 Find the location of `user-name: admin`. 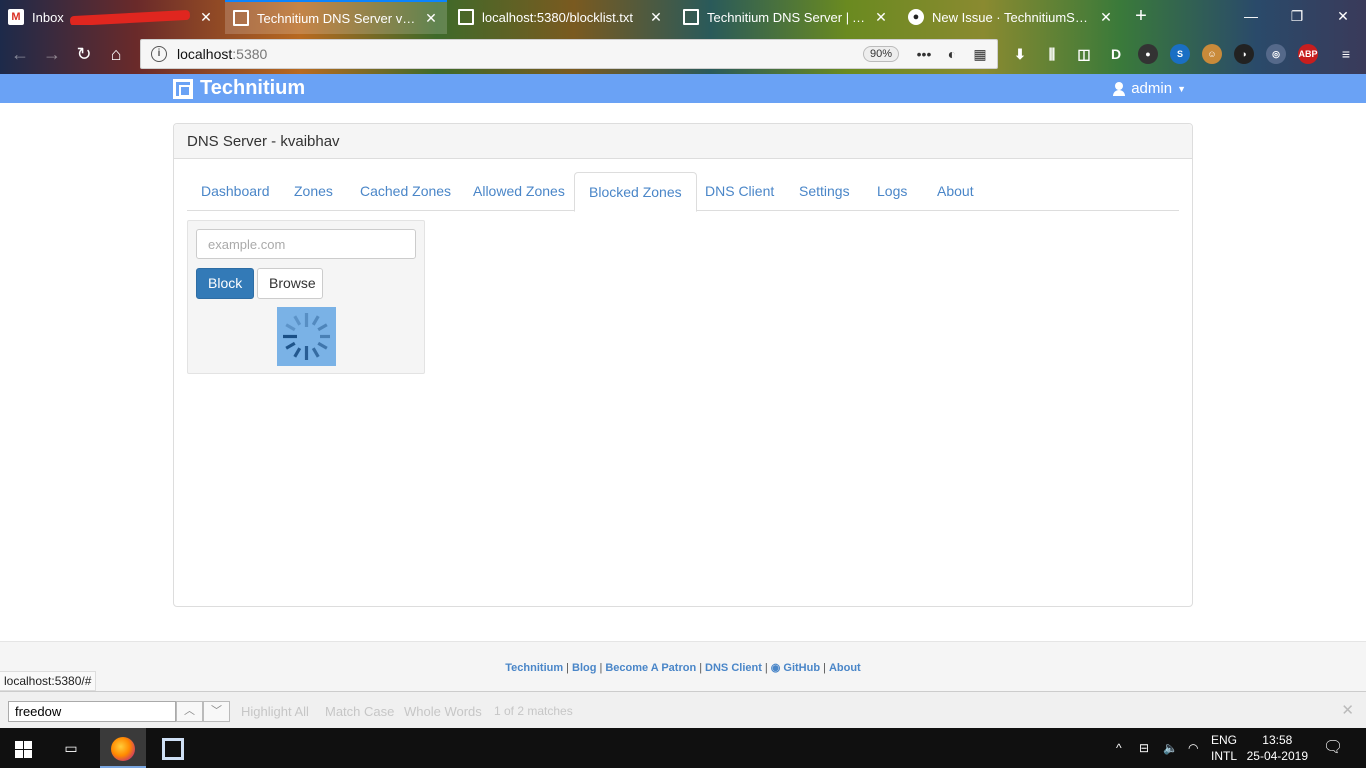

user-name: admin is located at coordinates (1152, 88).